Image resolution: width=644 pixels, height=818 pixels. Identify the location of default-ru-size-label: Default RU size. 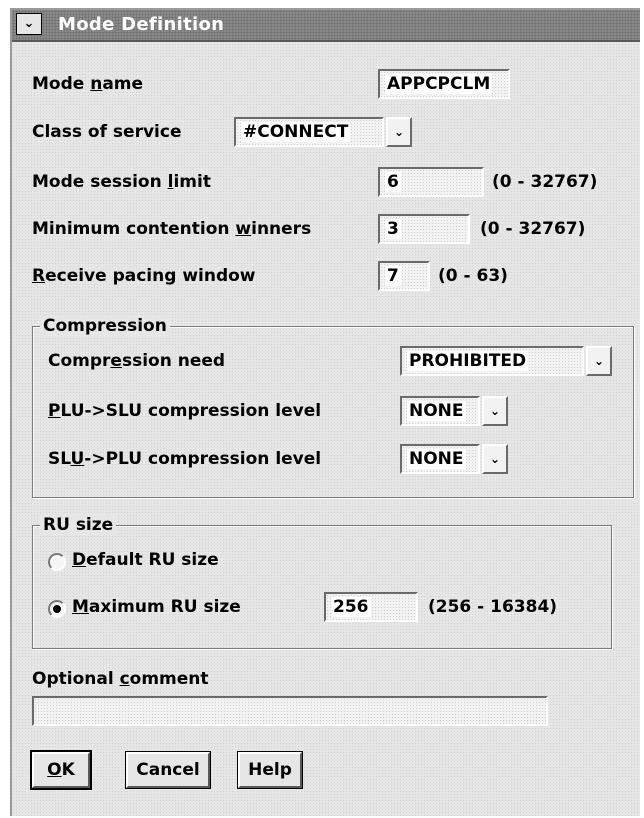
(145, 560).